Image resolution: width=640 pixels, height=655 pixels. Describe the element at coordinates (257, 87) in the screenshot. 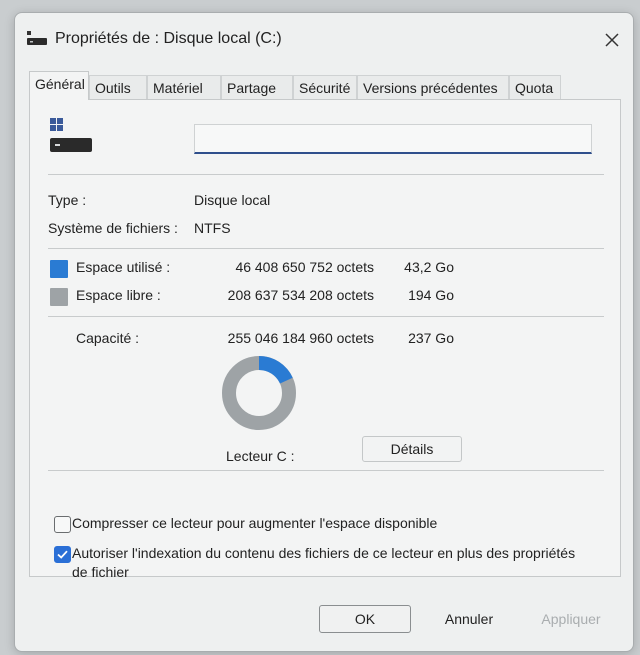

I see `tab-partage: Partage` at that location.